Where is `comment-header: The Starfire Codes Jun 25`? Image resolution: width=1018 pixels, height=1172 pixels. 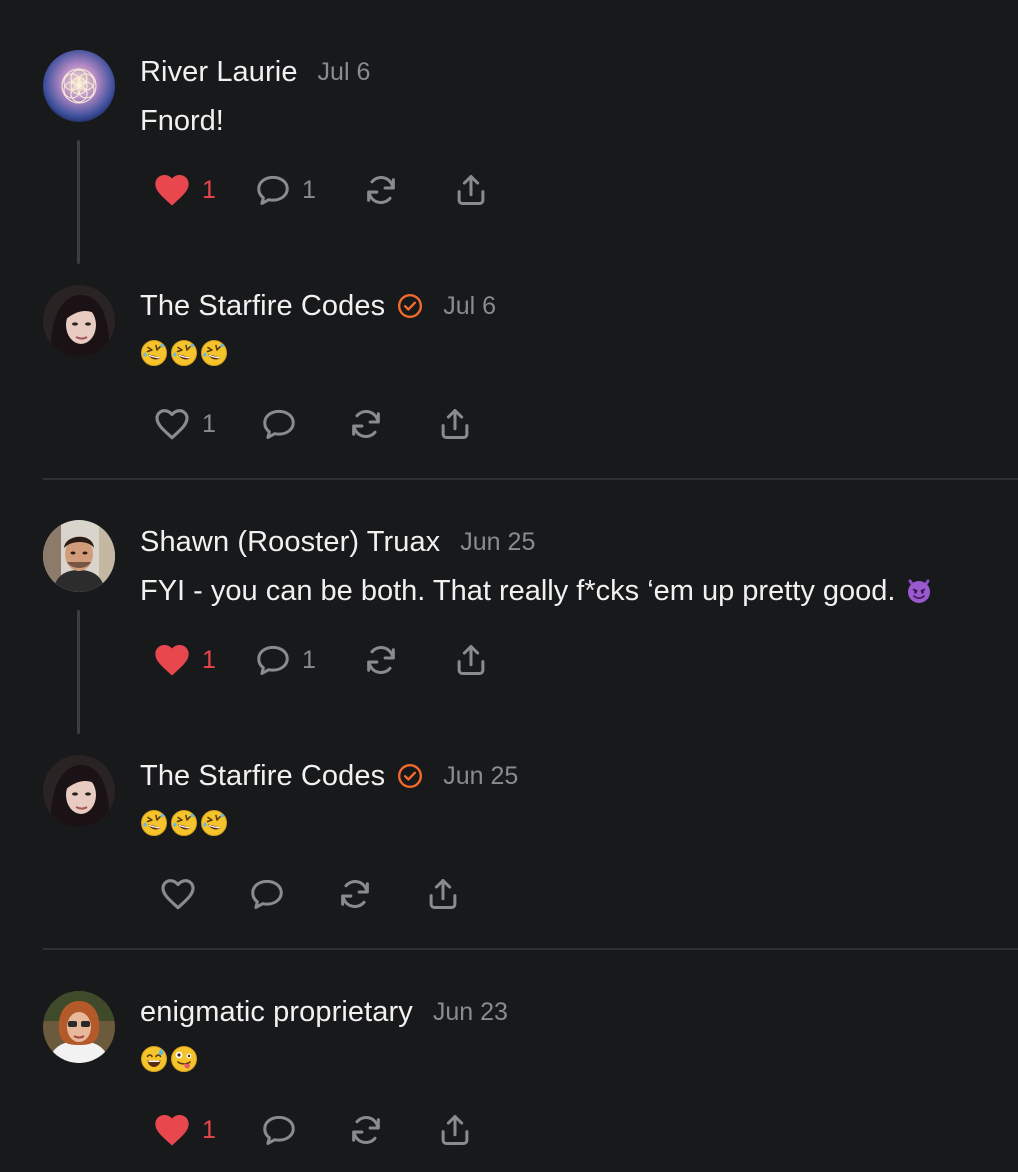
comment-header: The Starfire Codes Jun 25 is located at coordinates (329, 776).